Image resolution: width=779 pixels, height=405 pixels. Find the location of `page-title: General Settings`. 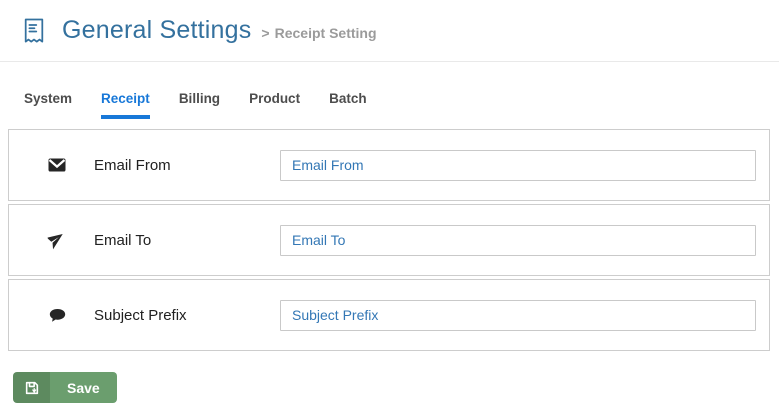

page-title: General Settings is located at coordinates (157, 30).